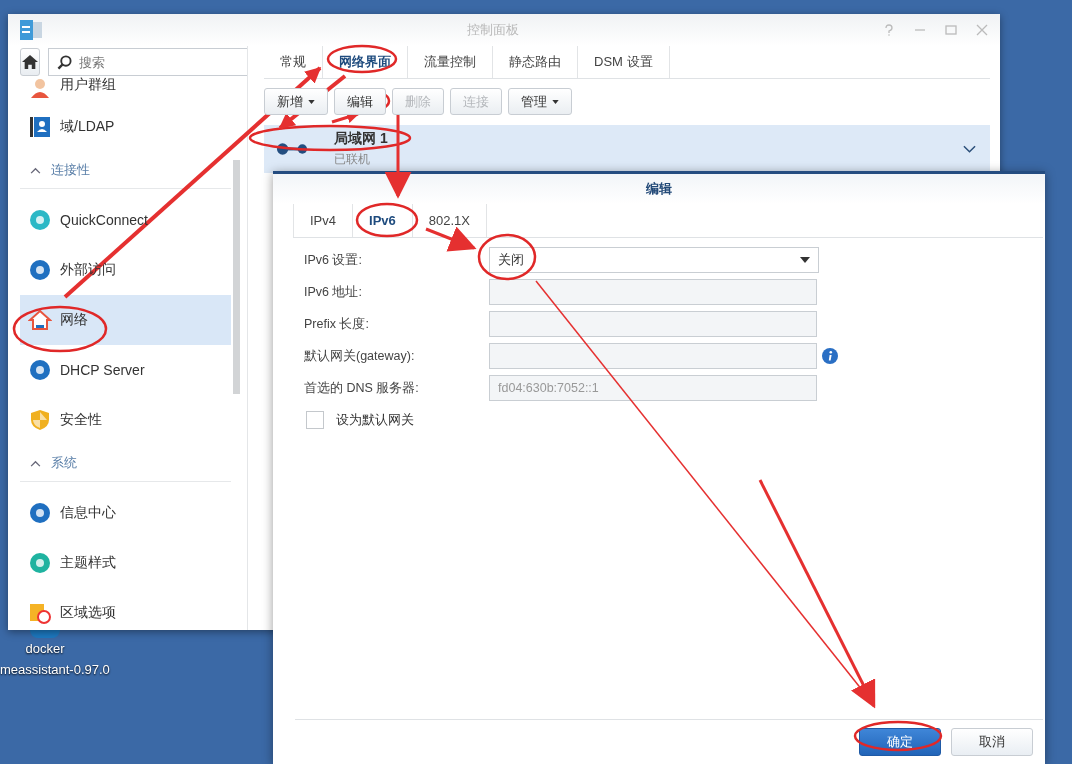 Image resolution: width=1072 pixels, height=764 pixels. Describe the element at coordinates (352, 159) in the screenshot. I see `interface-status: 已联机` at that location.